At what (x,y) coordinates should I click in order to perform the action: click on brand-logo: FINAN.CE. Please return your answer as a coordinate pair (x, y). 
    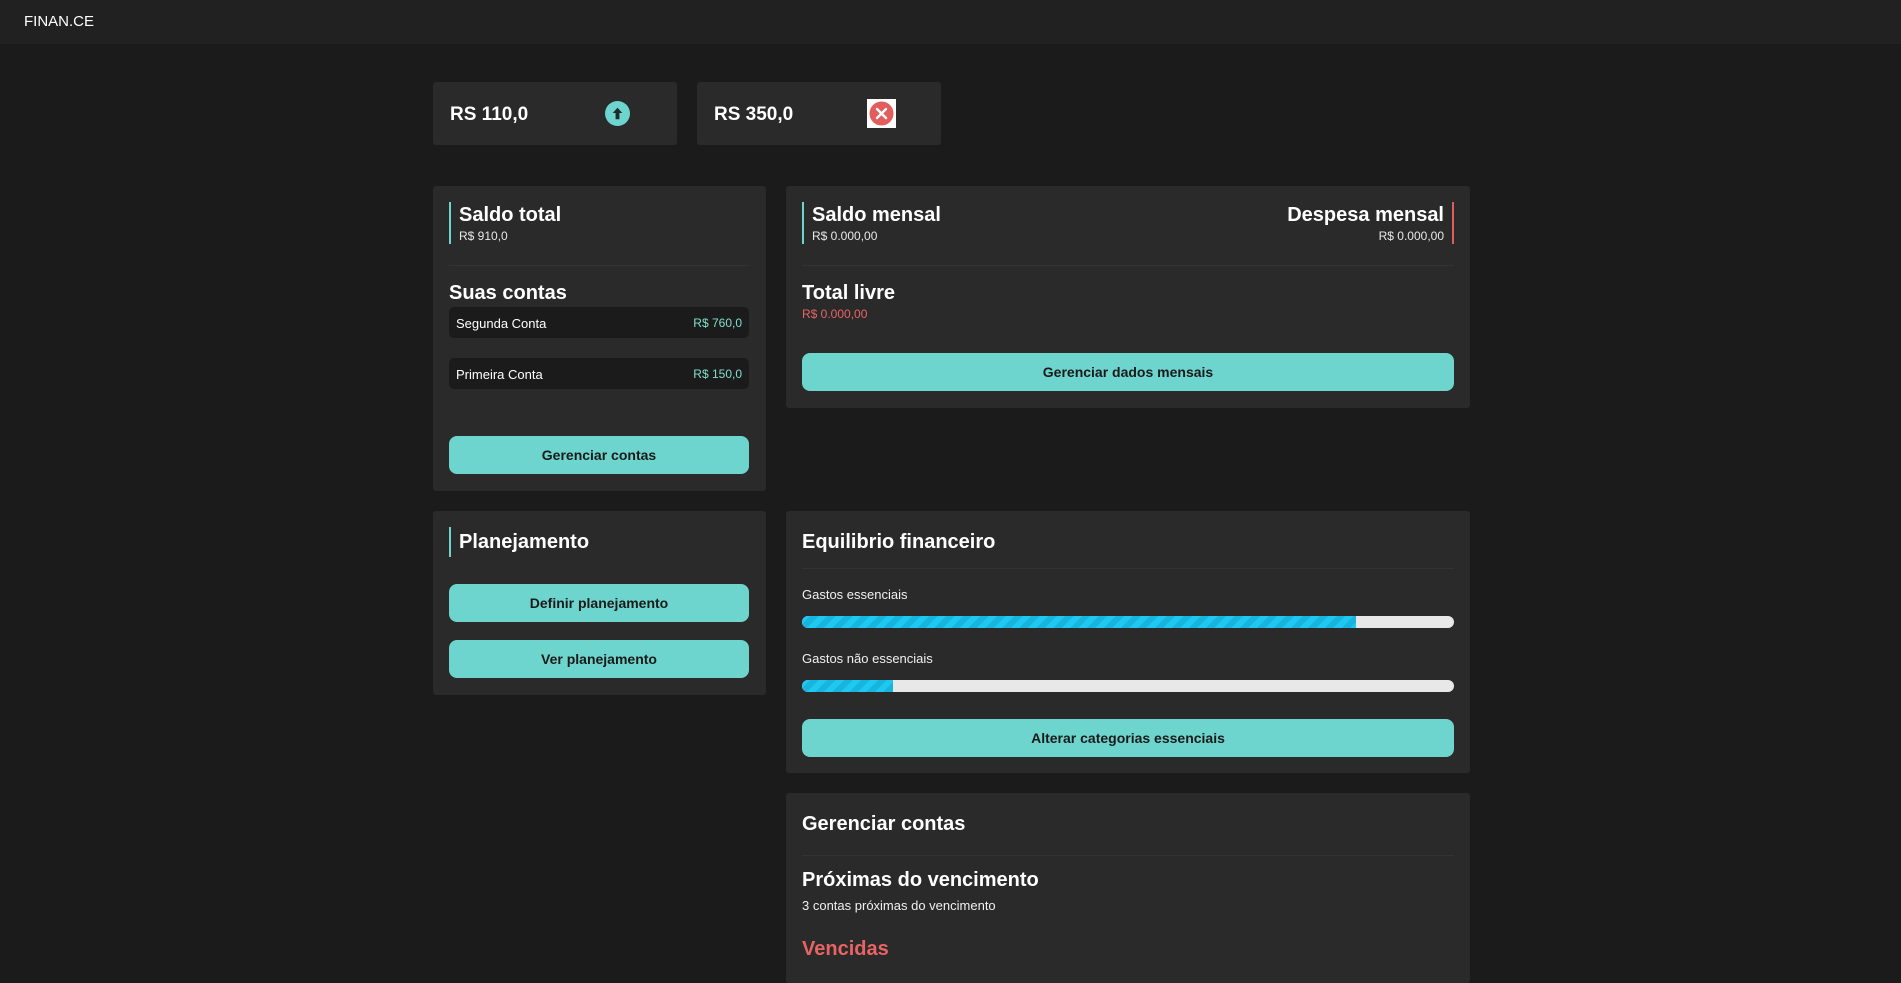
    Looking at the image, I should click on (59, 21).